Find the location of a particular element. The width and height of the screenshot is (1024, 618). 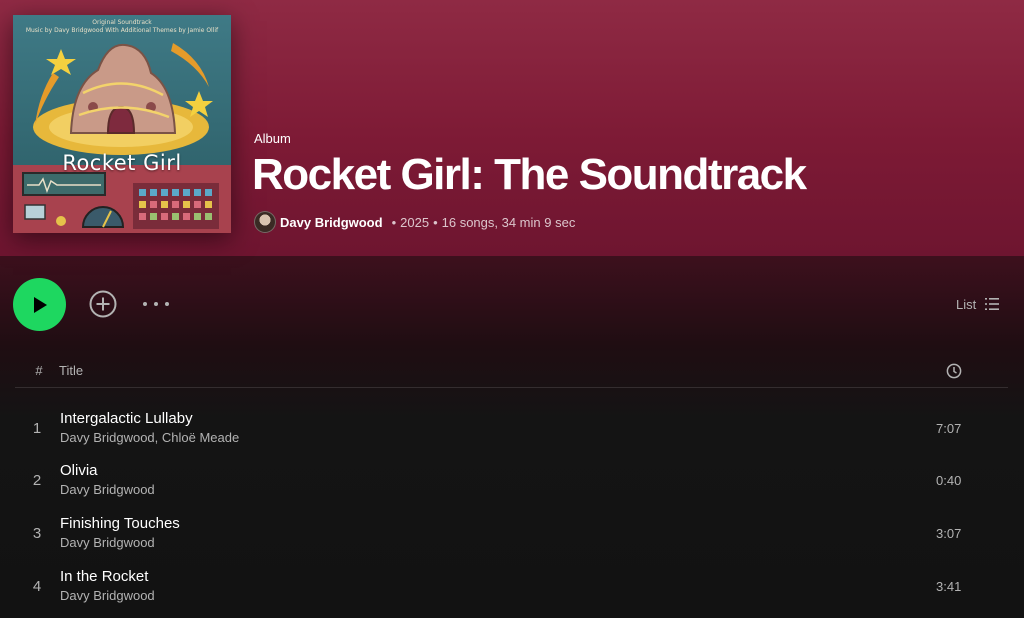

plus-circle-icon is located at coordinates (103, 304).